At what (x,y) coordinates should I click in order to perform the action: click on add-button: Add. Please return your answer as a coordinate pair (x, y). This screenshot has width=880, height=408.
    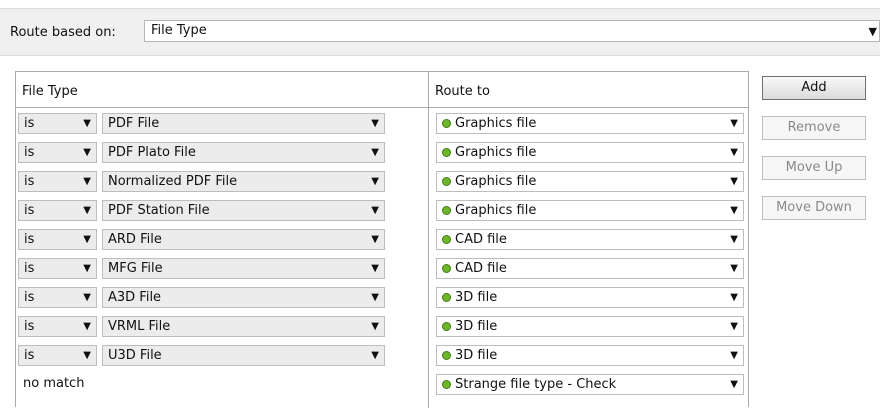
    Looking at the image, I should click on (814, 88).